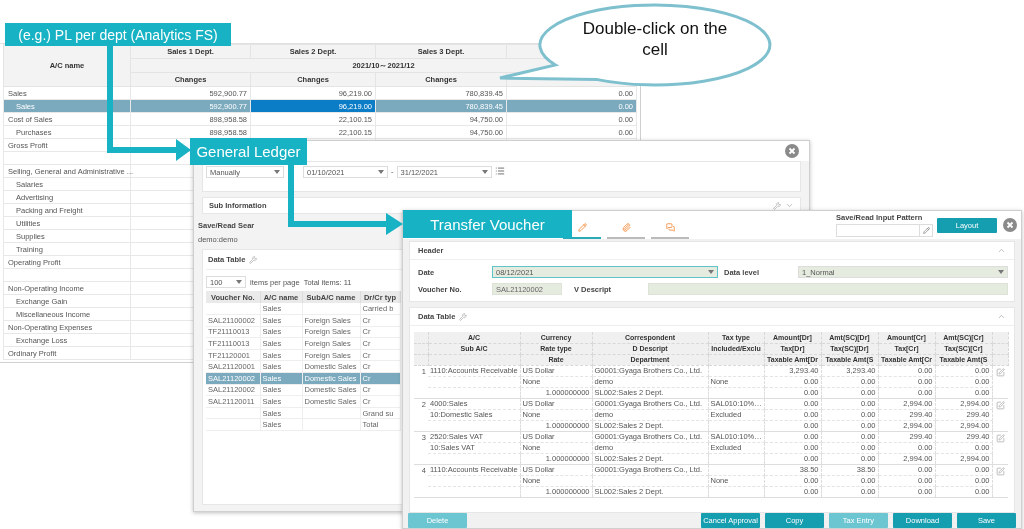 This screenshot has height=529, width=1024. What do you see at coordinates (487, 224) in the screenshot?
I see `callout-label: Transfer Voucher` at bounding box center [487, 224].